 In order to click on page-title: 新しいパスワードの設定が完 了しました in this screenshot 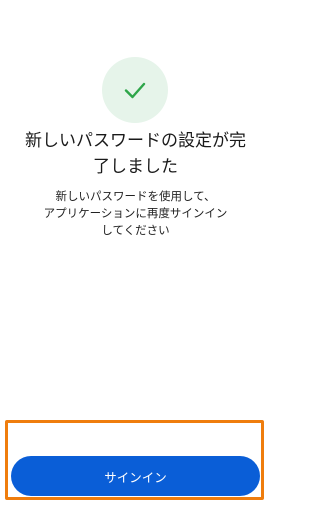, I will do `click(135, 154)`.